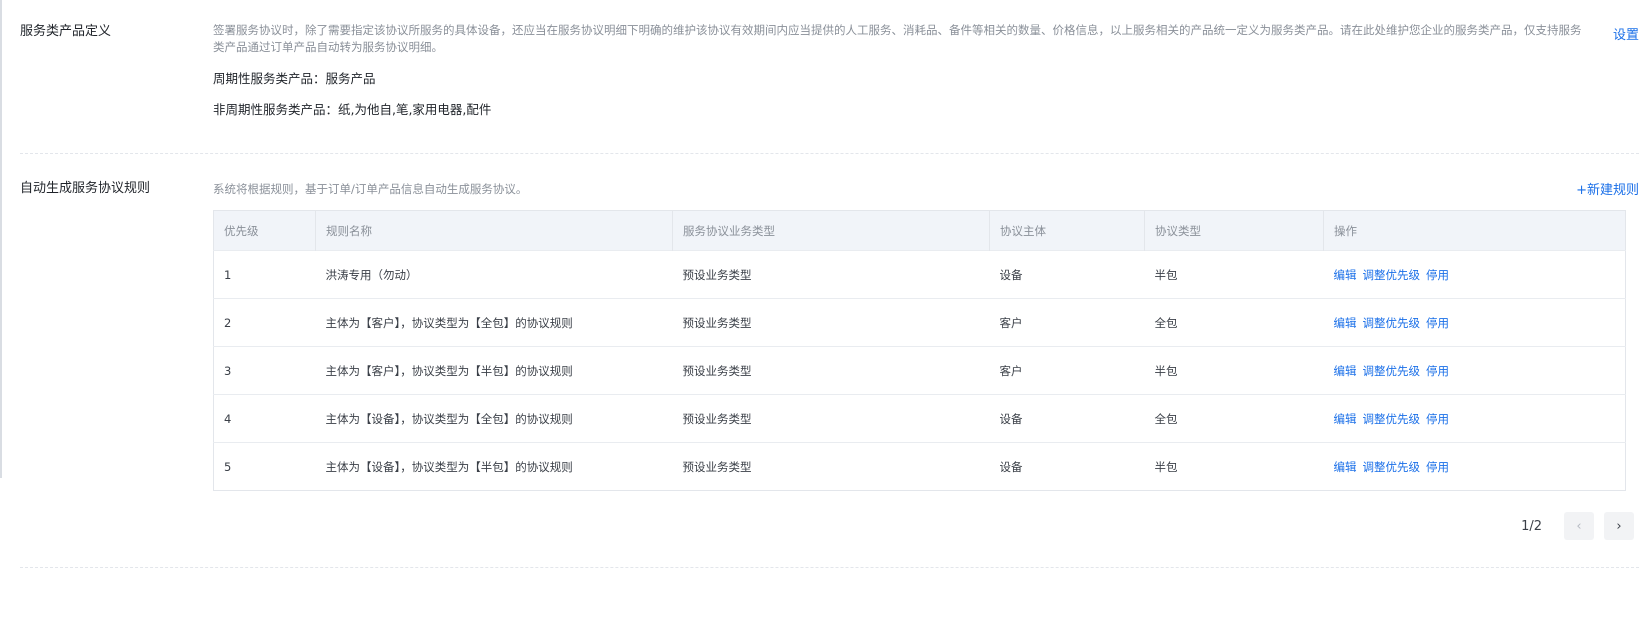 The width and height of the screenshot is (1649, 641). I want to click on table-row: 1 洪涛专用（勿动） 预设业务类型 设备 半包 编辑 调整优先级 停用, so click(919, 274).